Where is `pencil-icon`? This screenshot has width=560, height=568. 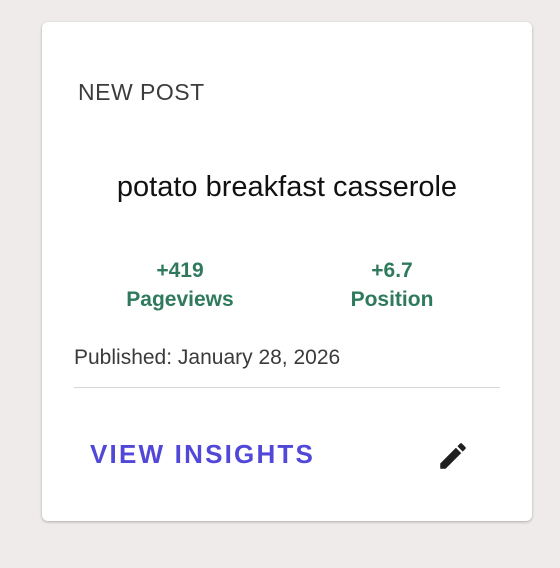
pencil-icon is located at coordinates (453, 457).